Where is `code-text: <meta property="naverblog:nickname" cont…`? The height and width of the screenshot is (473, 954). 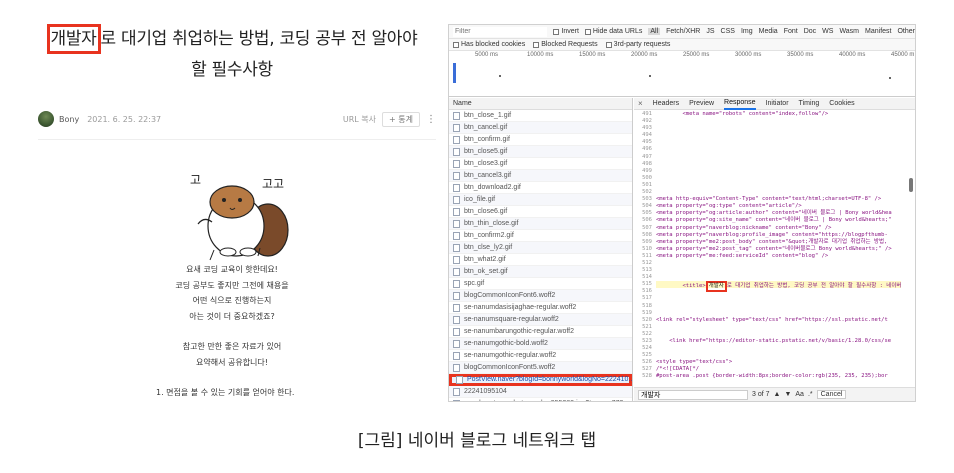
code-text: <meta property="naverblog:nickname" cont… is located at coordinates (744, 227).